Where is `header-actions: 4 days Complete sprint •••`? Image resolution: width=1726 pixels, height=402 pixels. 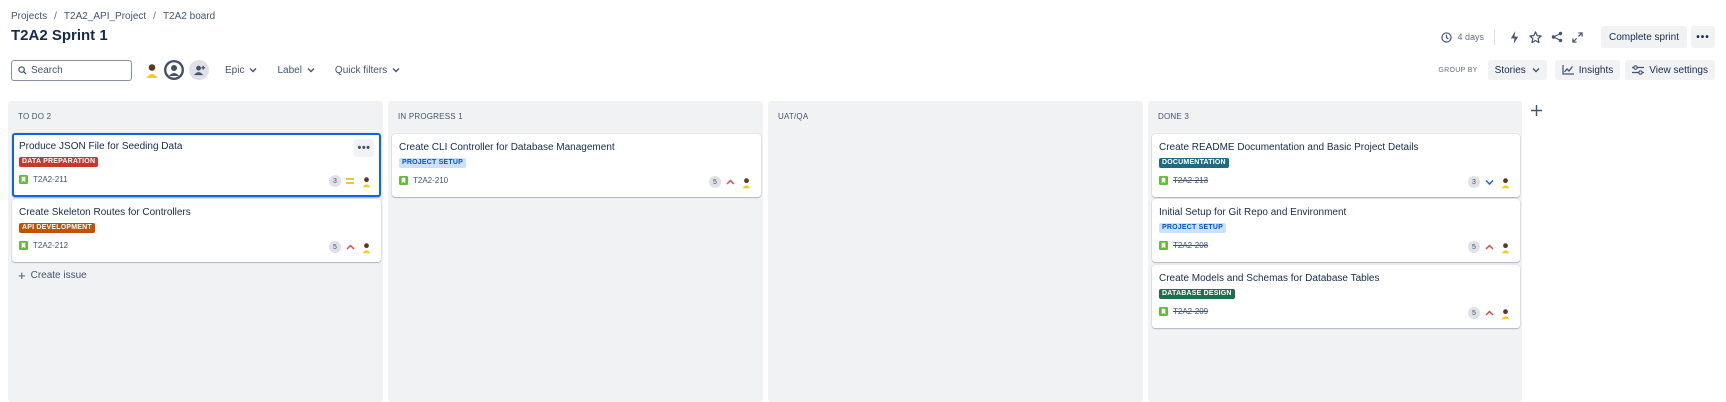
header-actions: 4 days Complete sprint ••• is located at coordinates (1578, 37).